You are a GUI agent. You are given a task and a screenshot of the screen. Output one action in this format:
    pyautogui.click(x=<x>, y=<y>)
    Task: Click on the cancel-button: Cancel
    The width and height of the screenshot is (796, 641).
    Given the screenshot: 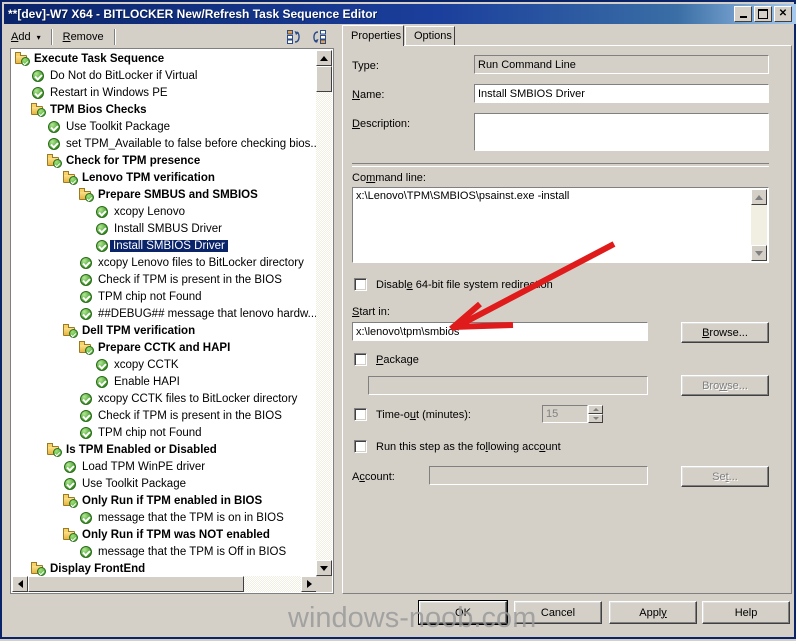 What is the action you would take?
    pyautogui.click(x=558, y=612)
    